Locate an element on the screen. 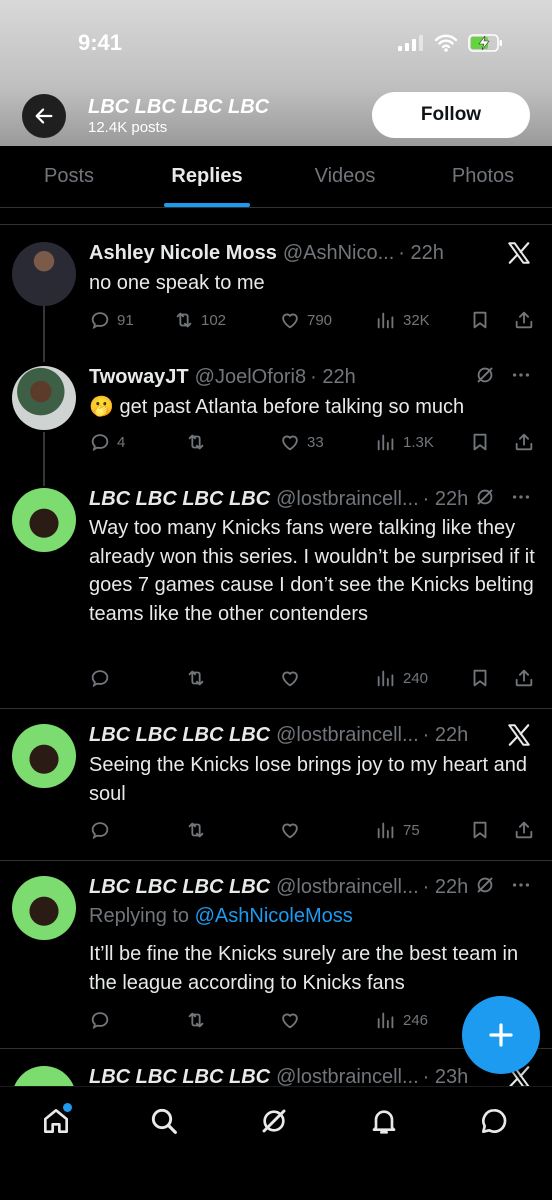  like-count: 790 is located at coordinates (320, 320).